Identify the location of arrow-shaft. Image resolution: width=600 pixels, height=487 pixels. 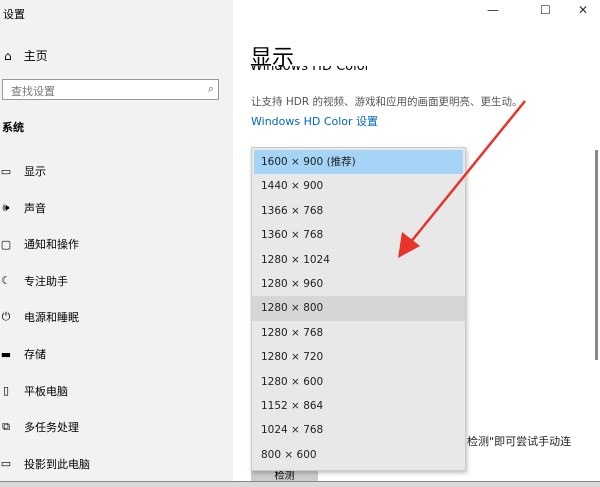
(467, 172).